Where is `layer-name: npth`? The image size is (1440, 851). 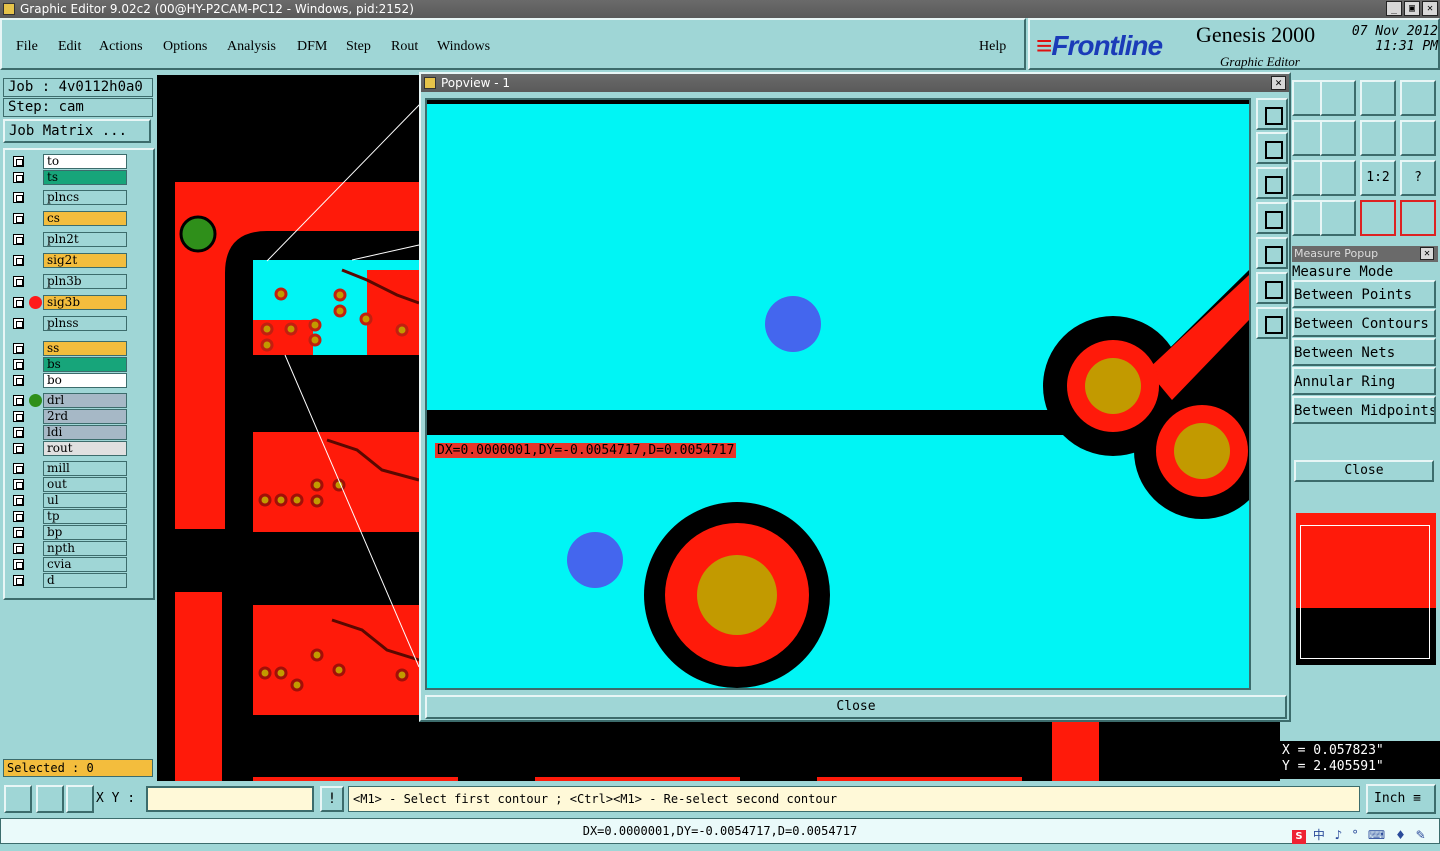 layer-name: npth is located at coordinates (85, 548).